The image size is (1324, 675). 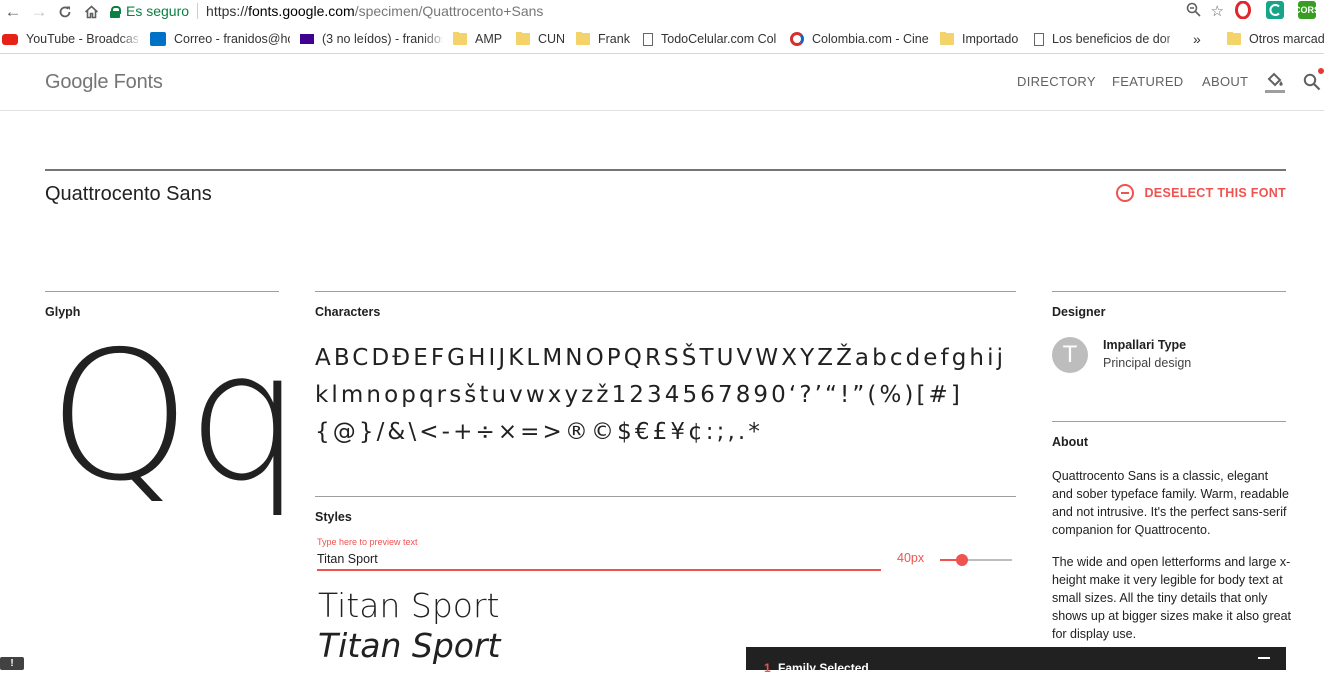 What do you see at coordinates (552, 39) in the screenshot?
I see `bookmark-label: CUN` at bounding box center [552, 39].